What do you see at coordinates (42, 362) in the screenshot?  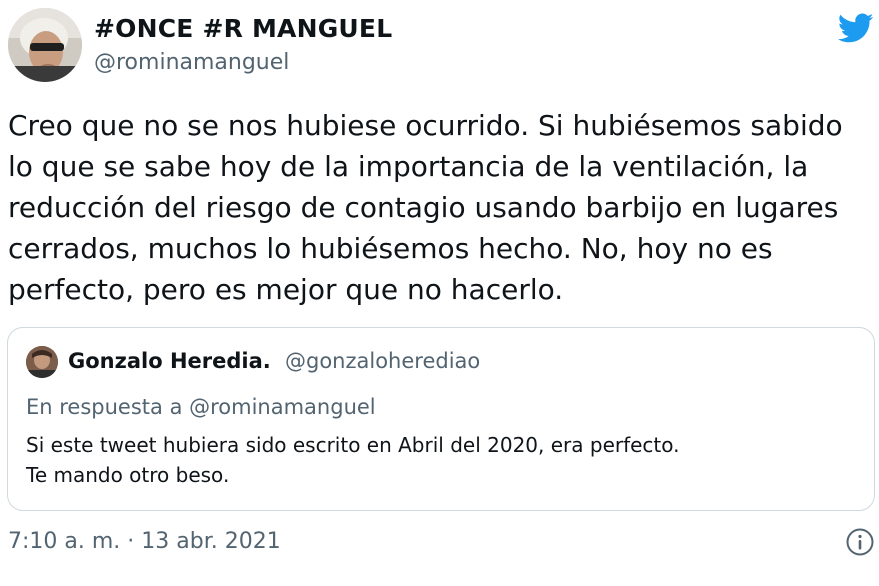 I see `quoted-author-avatar` at bounding box center [42, 362].